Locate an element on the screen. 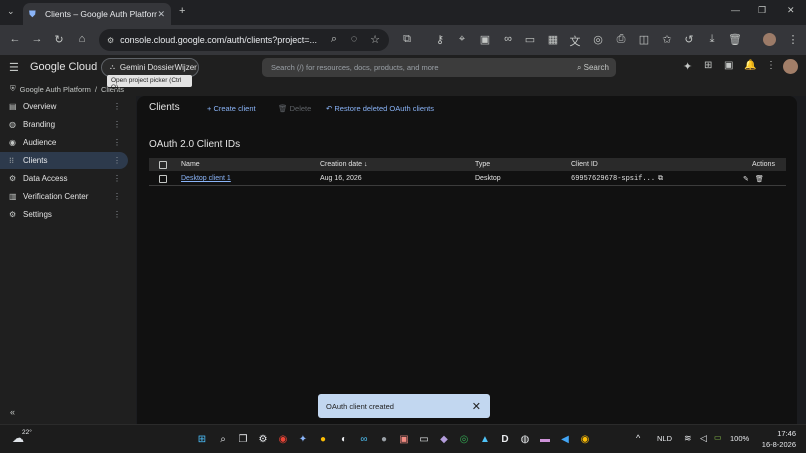 This screenshot has height=453, width=806. more-options-icon: ⋮ is located at coordinates (771, 65).